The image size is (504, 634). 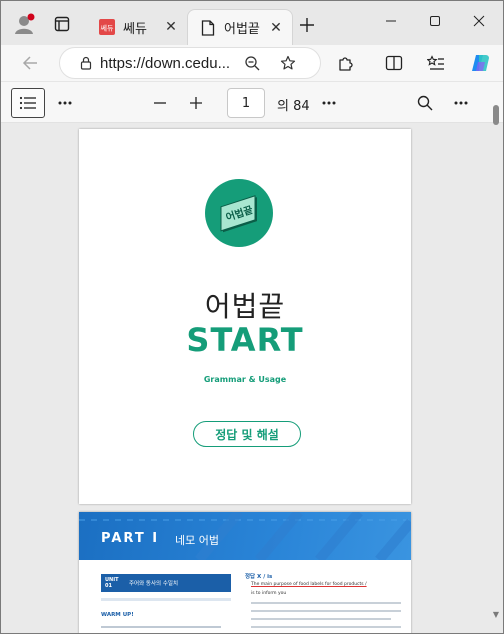 I want to click on minimize-button, so click(x=391, y=21).